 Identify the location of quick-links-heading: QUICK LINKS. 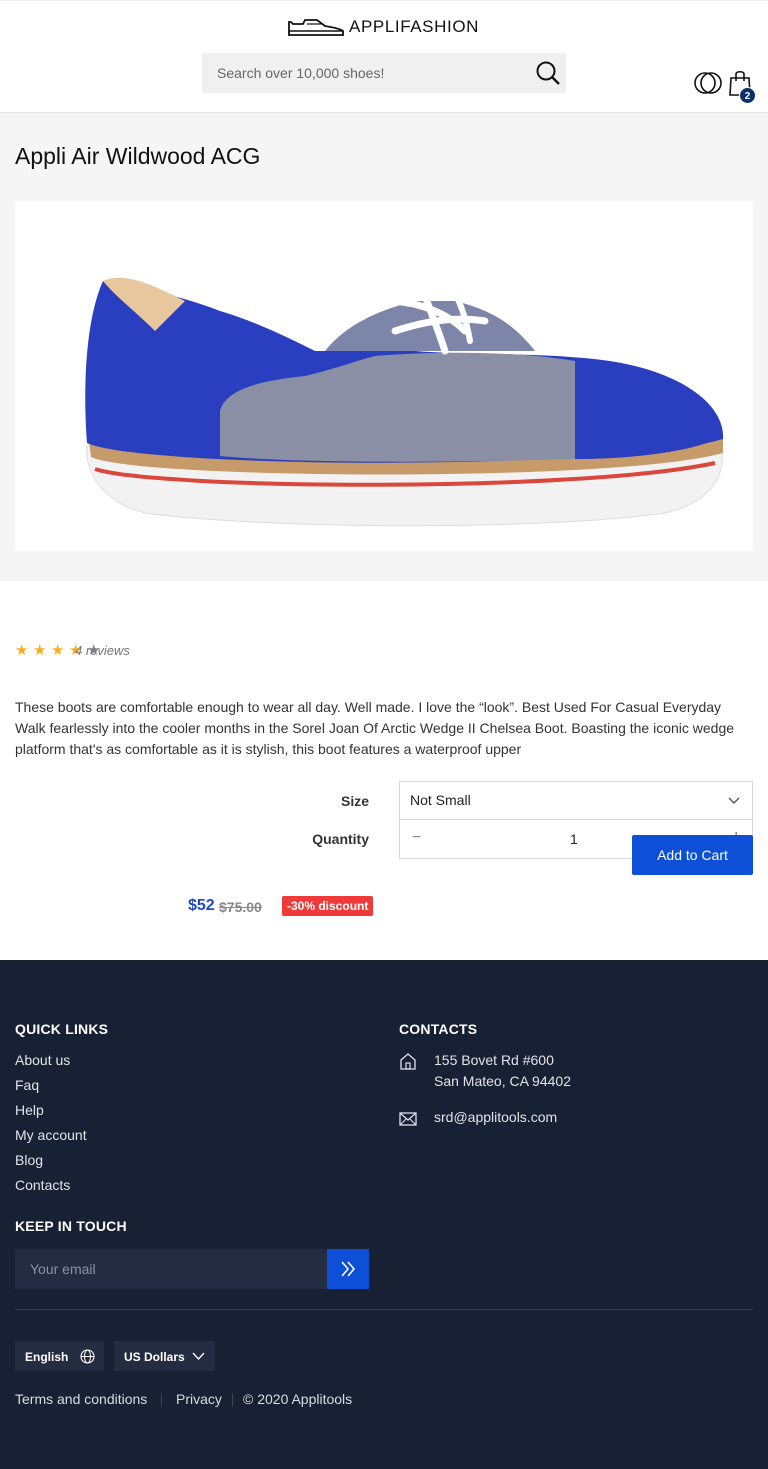
(62, 1029).